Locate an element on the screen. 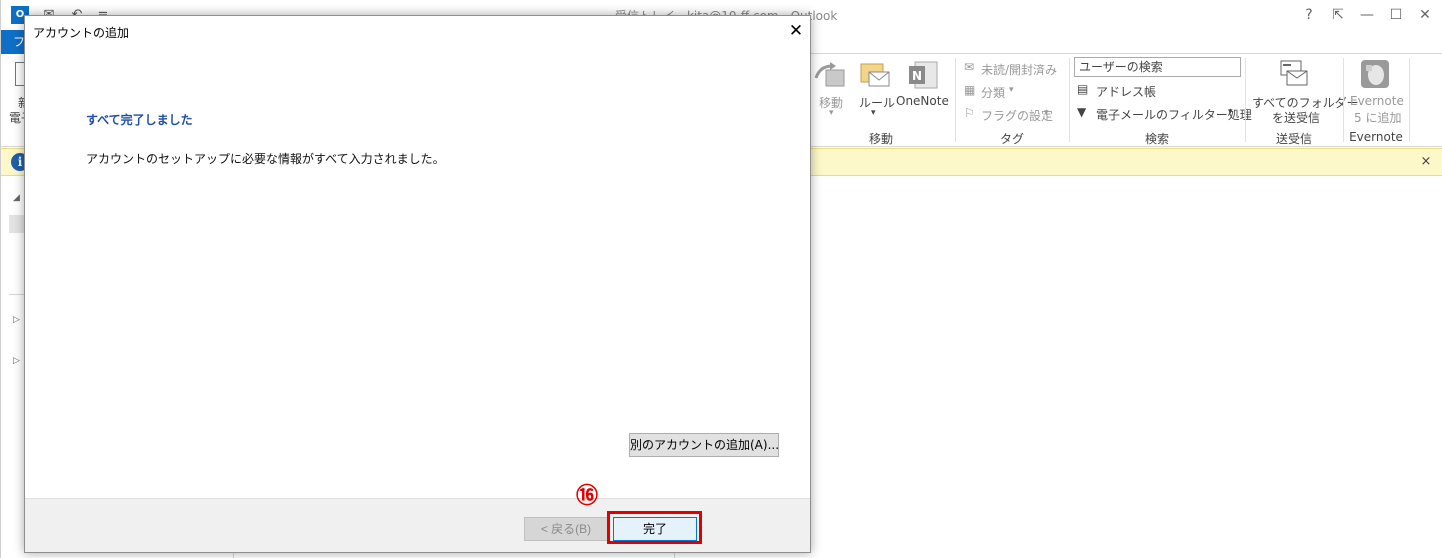 Image resolution: width=1442 pixels, height=558 pixels. rules-dropdown-icon: ▾ is located at coordinates (873, 113).